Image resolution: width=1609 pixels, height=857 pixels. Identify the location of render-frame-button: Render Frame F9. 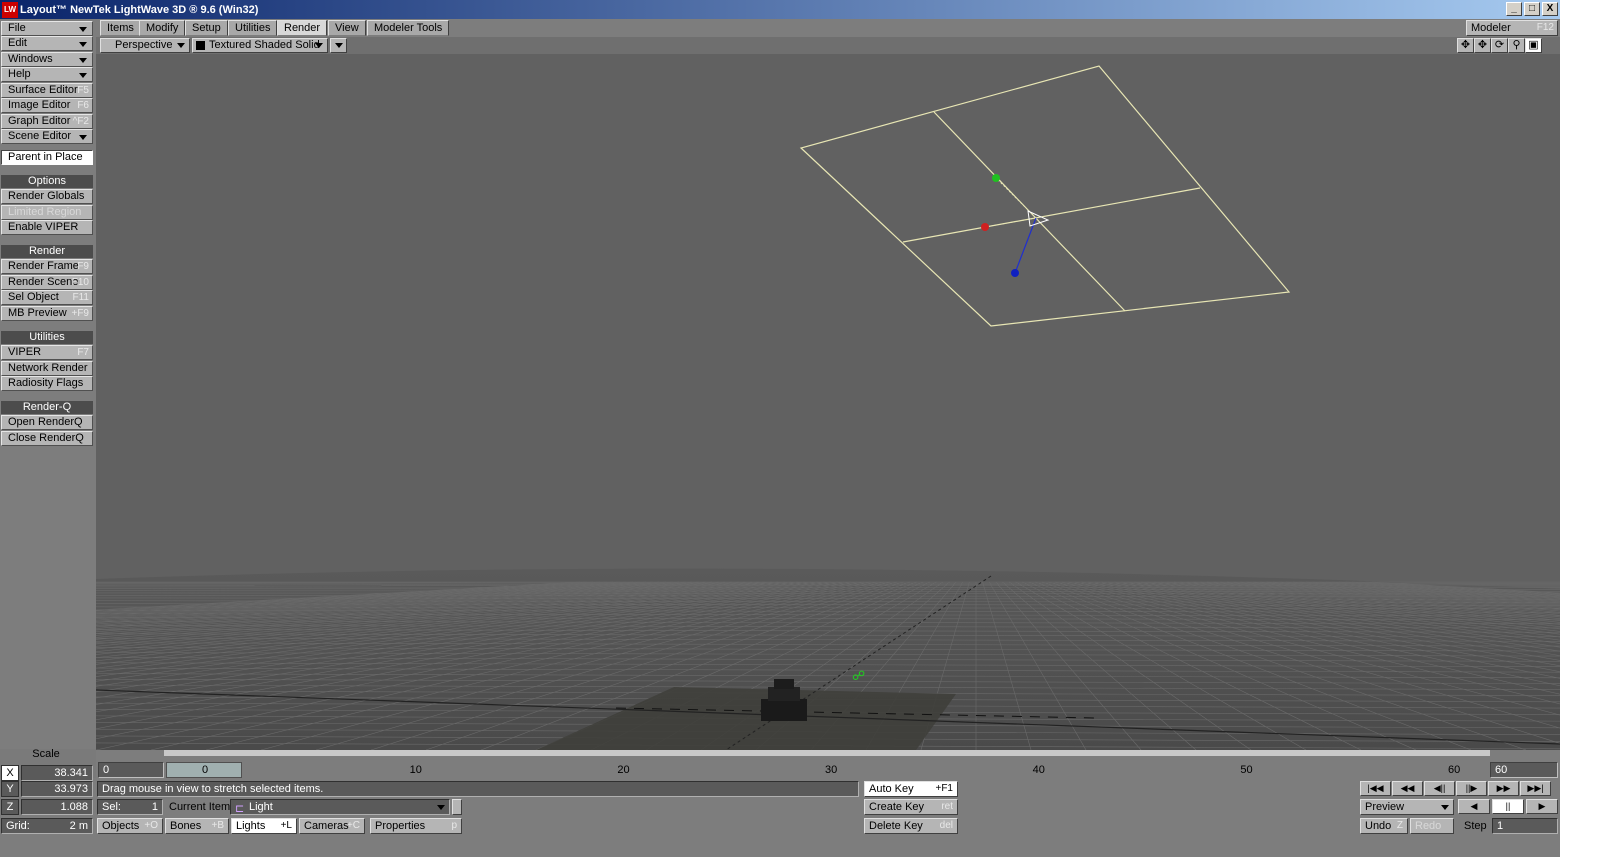
(47, 266).